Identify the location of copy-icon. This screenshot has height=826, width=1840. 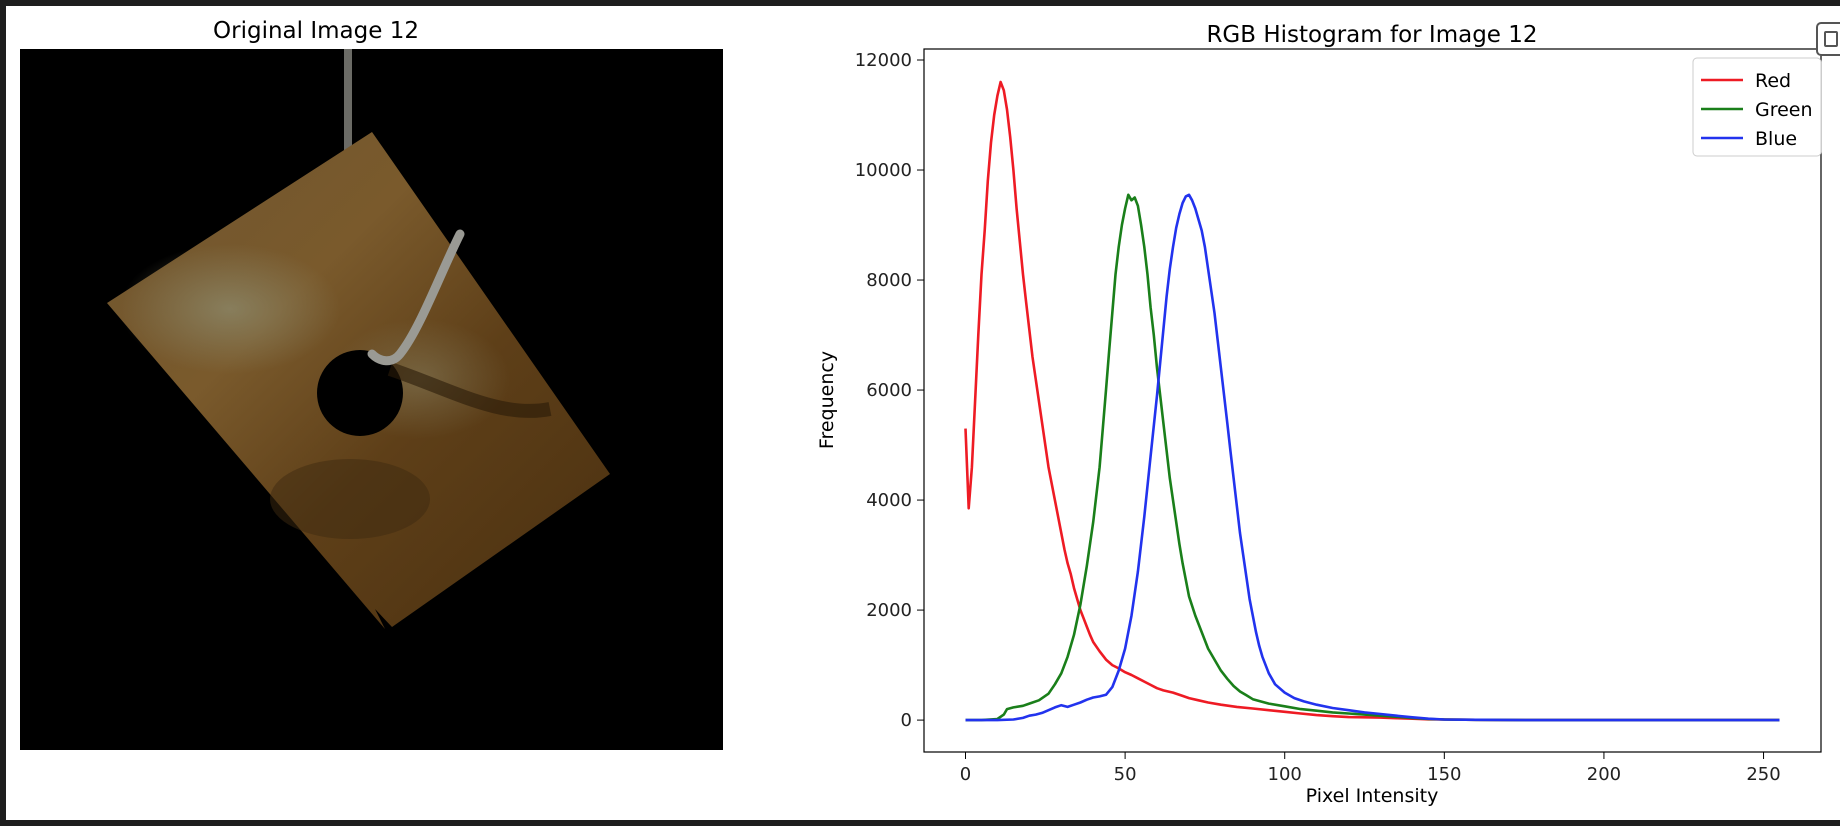
(1828, 39).